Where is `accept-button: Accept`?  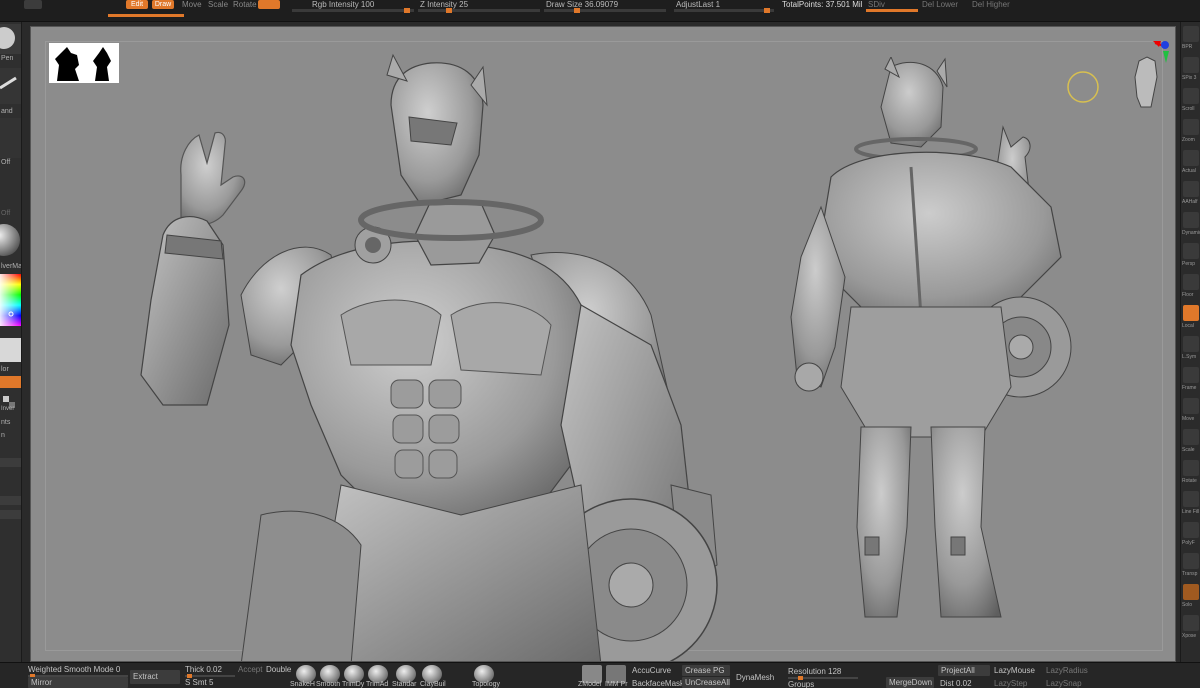
accept-button: Accept is located at coordinates (250, 669).